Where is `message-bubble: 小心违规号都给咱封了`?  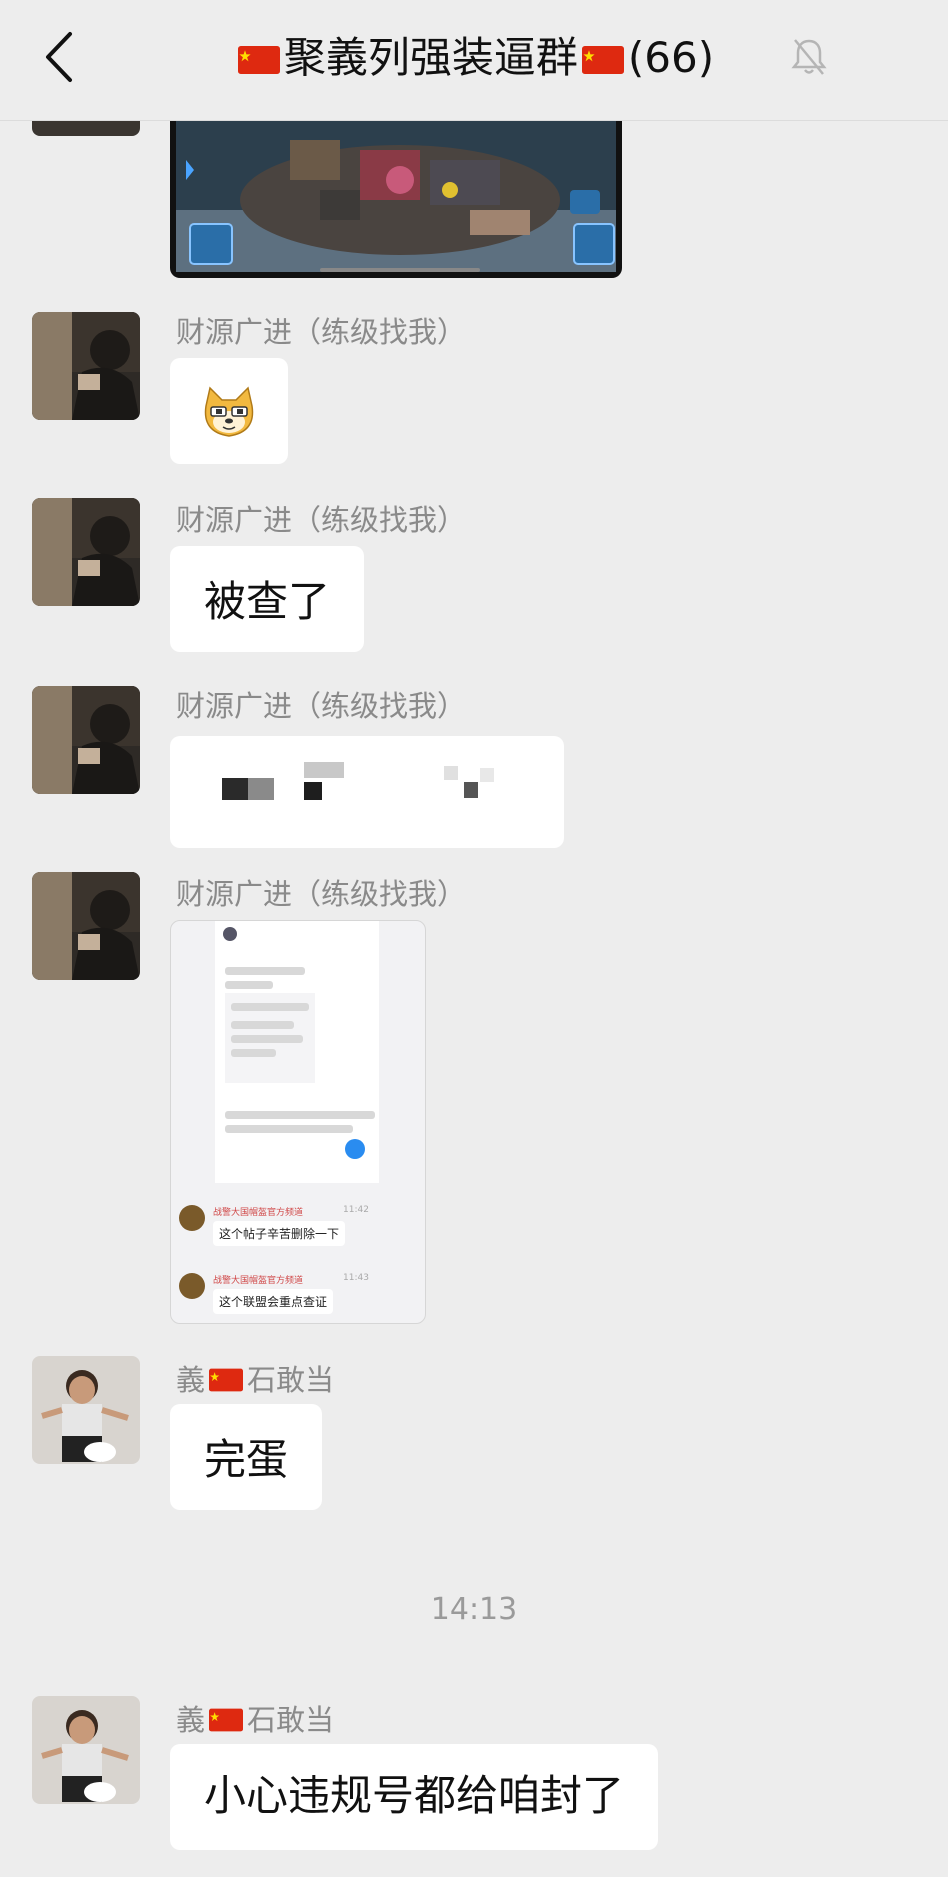
message-bubble: 小心违规号都给咱封了 is located at coordinates (414, 1797).